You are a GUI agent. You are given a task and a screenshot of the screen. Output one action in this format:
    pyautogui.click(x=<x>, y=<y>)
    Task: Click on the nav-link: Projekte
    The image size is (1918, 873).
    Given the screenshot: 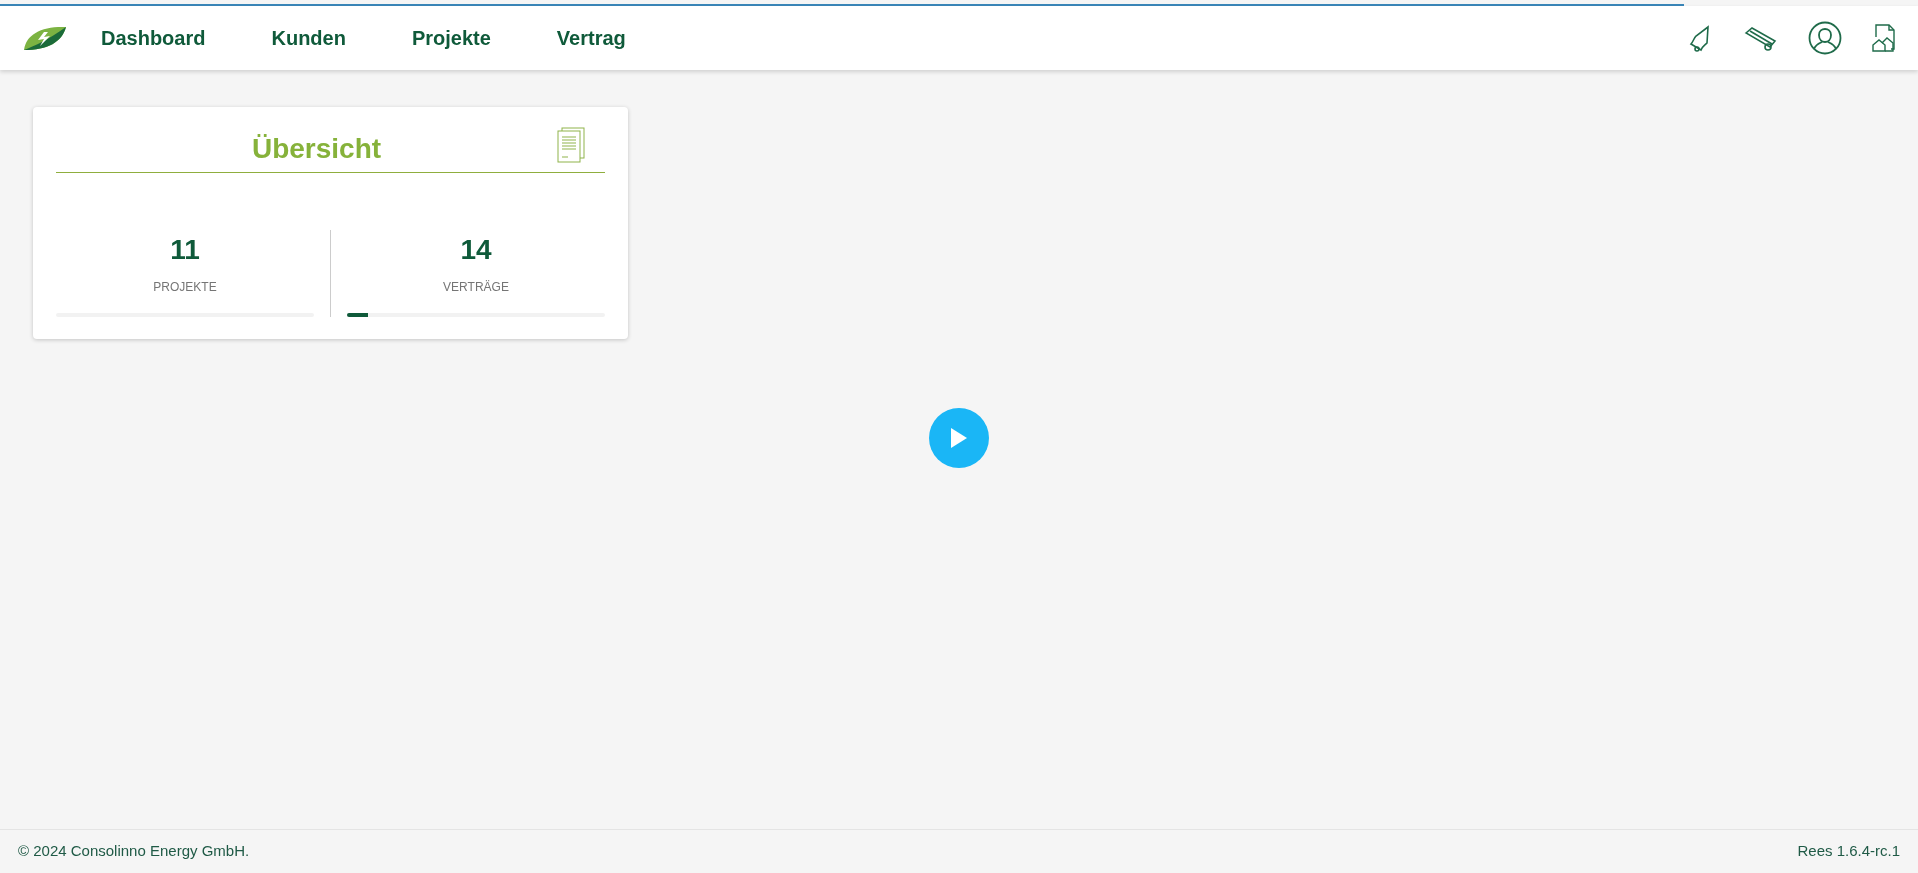 What is the action you would take?
    pyautogui.click(x=451, y=38)
    